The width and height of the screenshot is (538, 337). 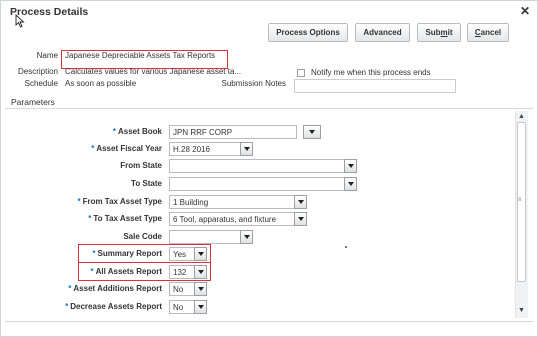 I want to click on process-options-button: Process Options, so click(x=308, y=32).